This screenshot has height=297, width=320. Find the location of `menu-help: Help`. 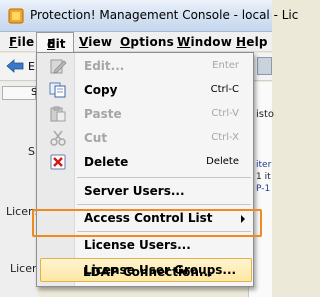

menu-help: Help is located at coordinates (252, 42).